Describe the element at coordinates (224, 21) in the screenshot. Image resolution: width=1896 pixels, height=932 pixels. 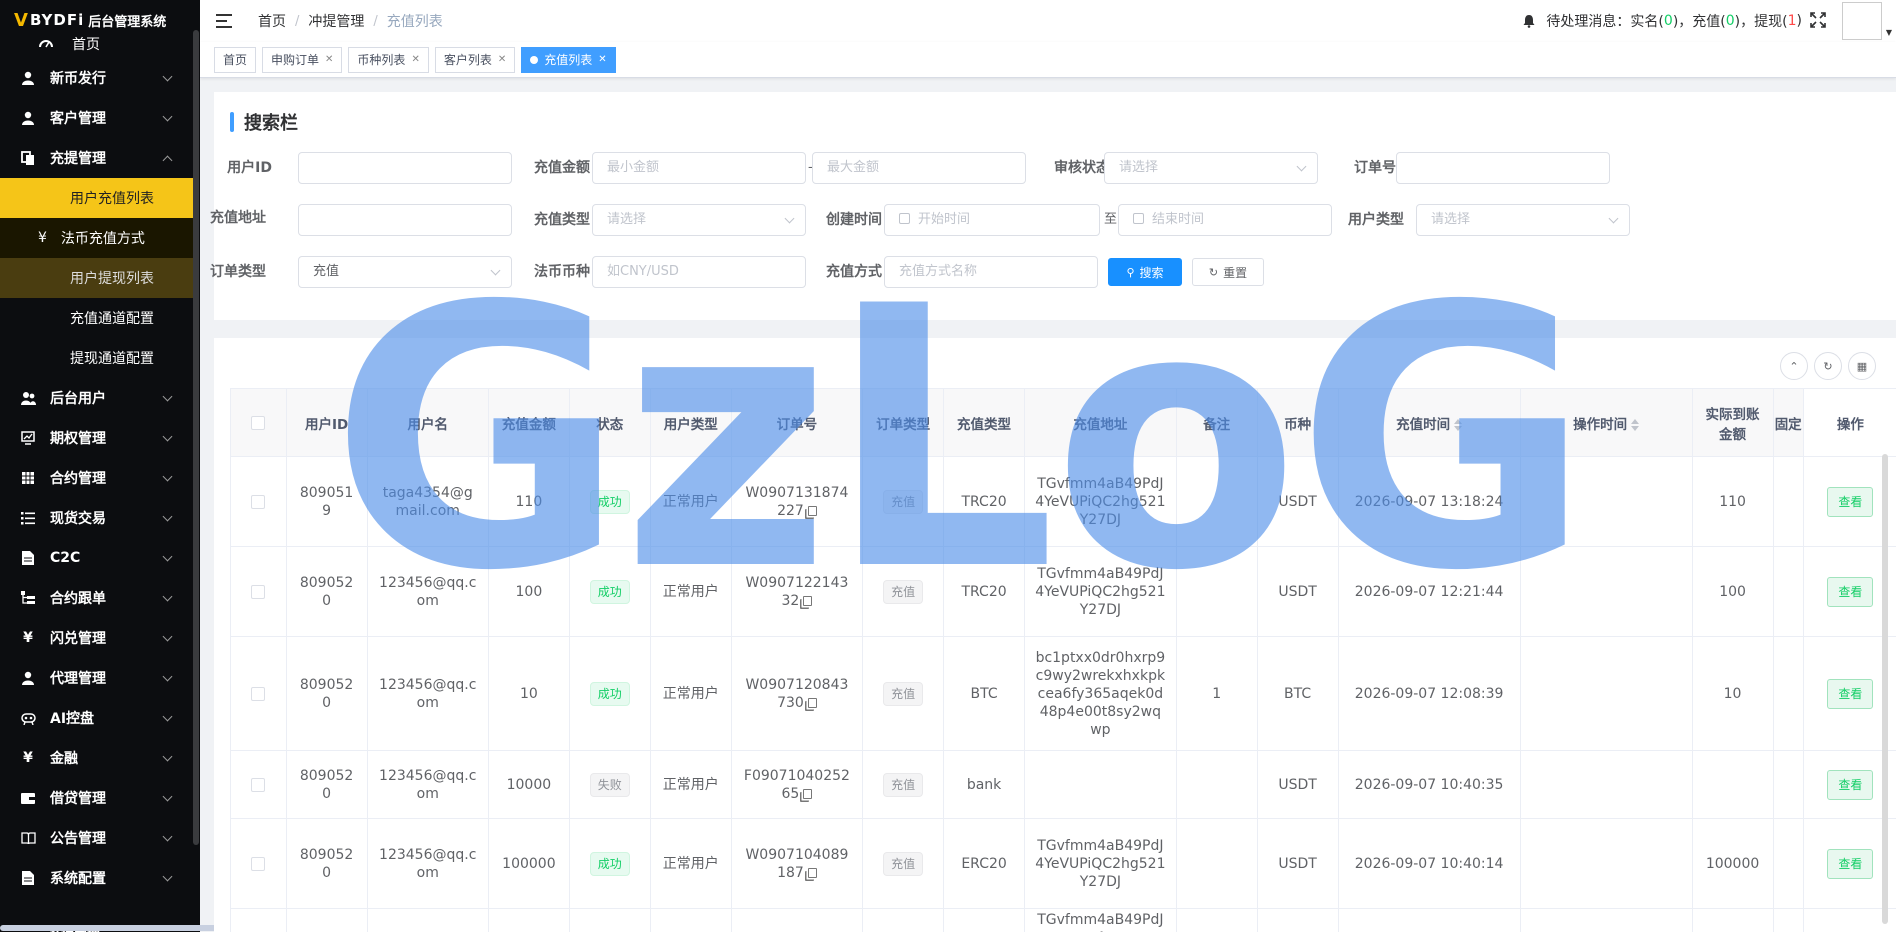
I see `hamburger-icon` at that location.